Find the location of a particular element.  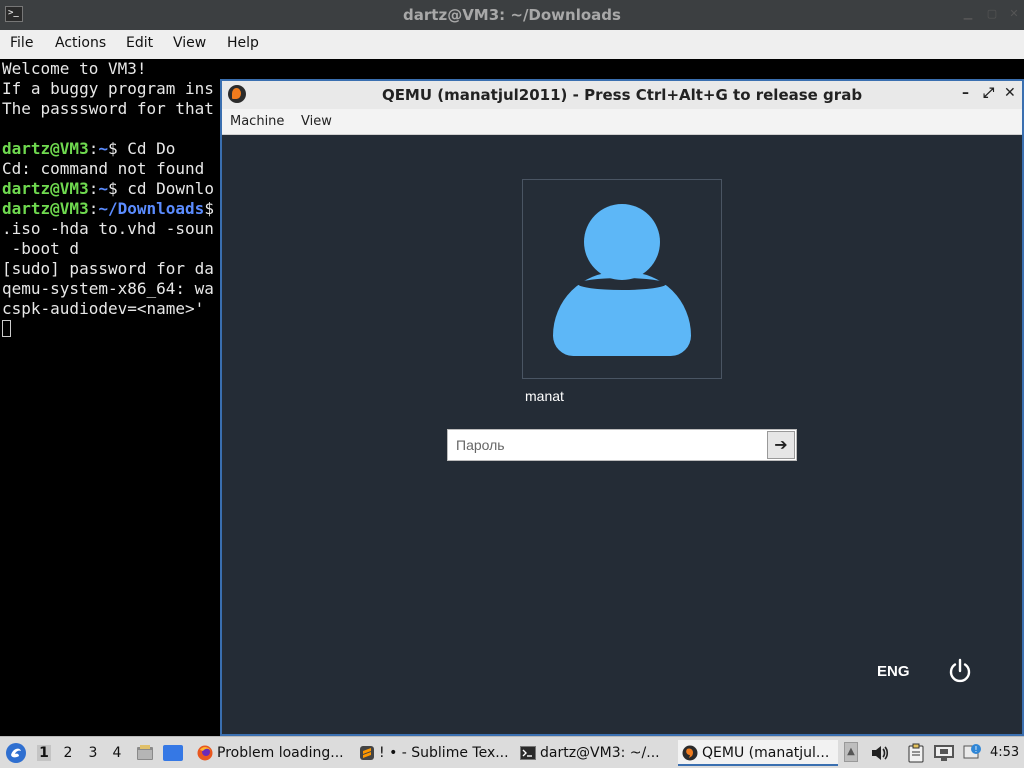

workspace-2: 2 is located at coordinates (68, 753).